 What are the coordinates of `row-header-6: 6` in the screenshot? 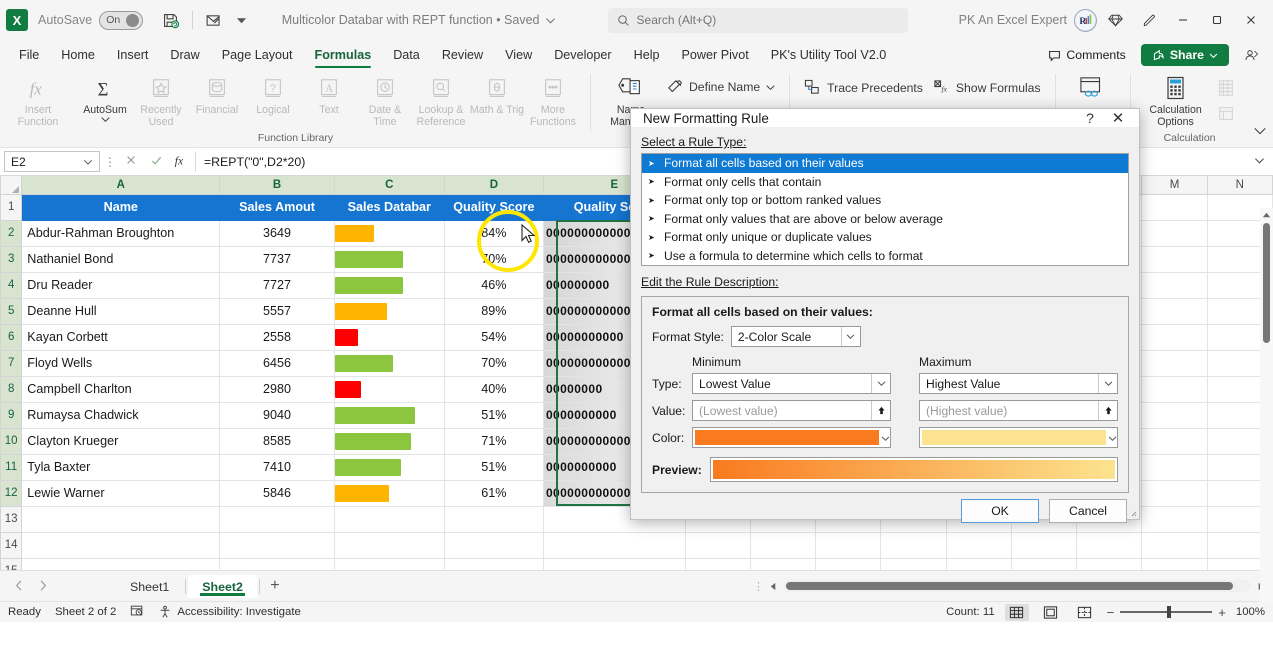 It's located at (11, 337).